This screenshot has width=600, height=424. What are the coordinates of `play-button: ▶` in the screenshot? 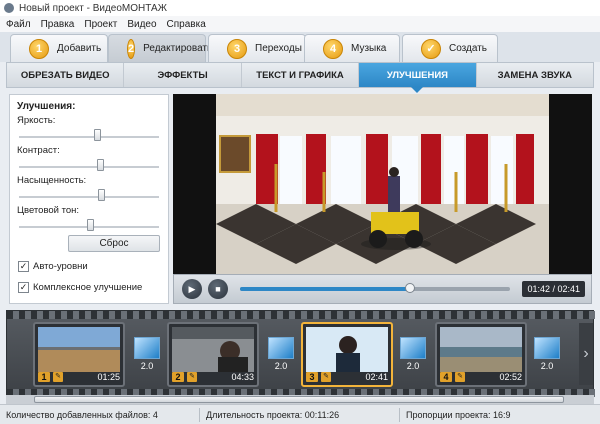 It's located at (192, 289).